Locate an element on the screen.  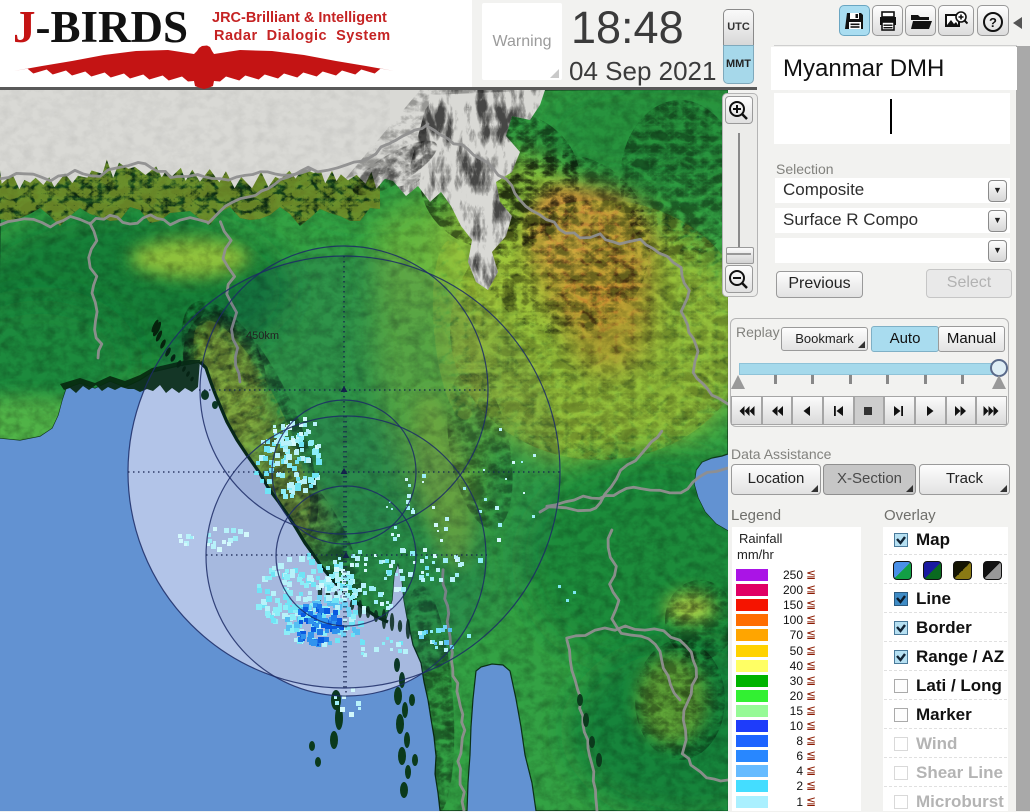
svg-text: 450km is located at coordinates (262, 336).